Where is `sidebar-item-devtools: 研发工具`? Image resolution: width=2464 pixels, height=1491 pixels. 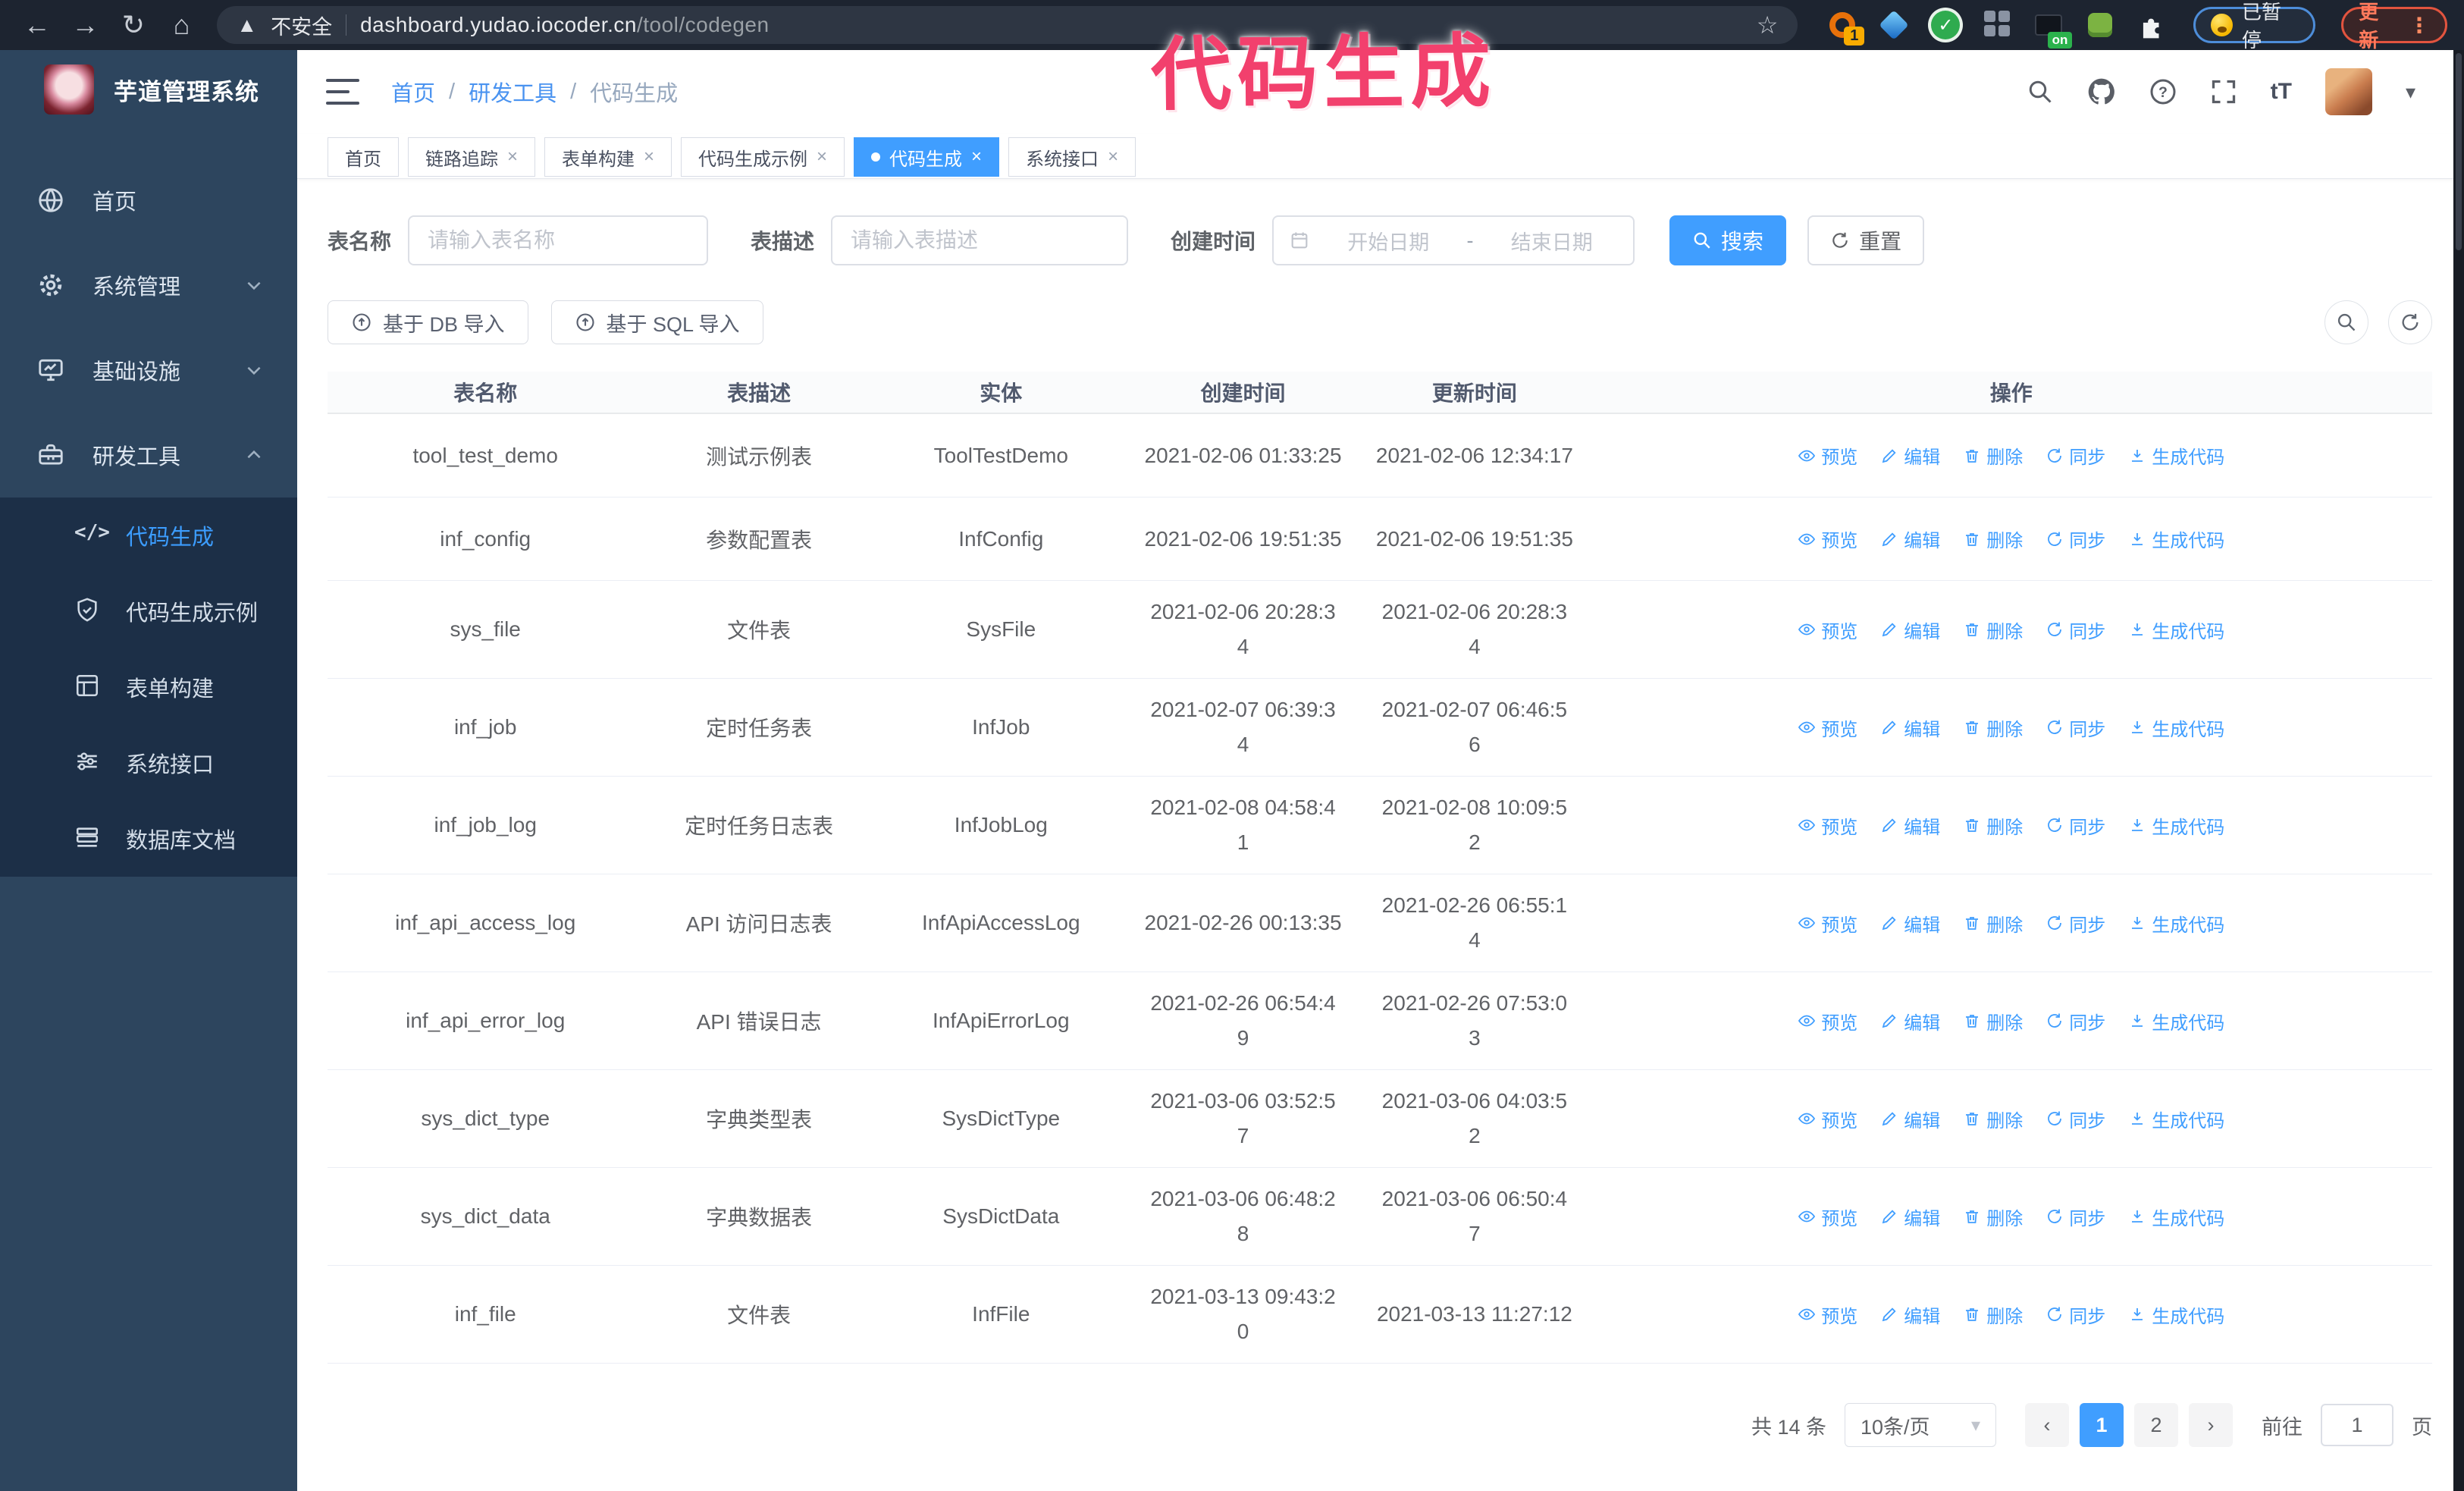 sidebar-item-devtools: 研发工具 is located at coordinates (148, 455).